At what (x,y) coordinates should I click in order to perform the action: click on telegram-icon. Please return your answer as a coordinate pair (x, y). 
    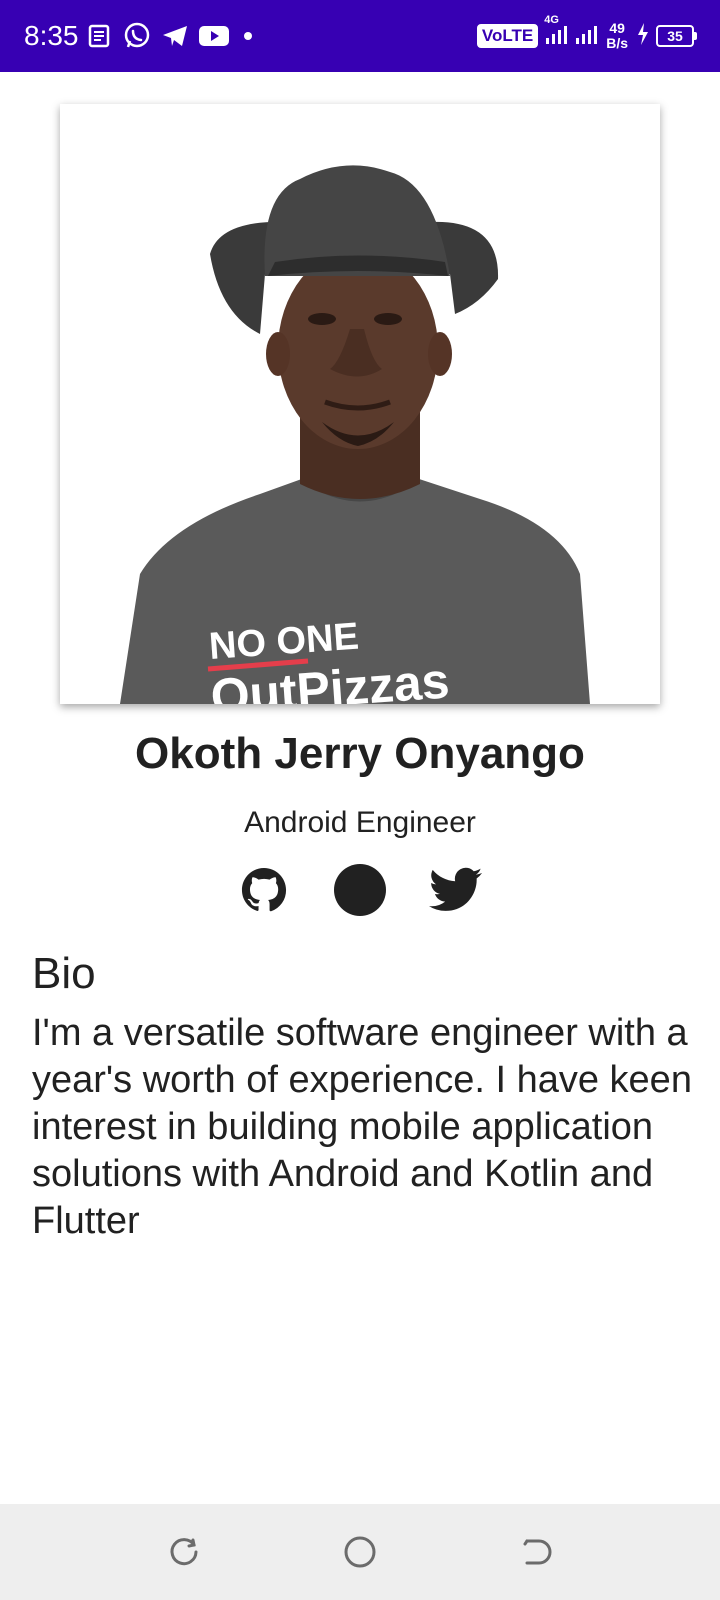
    Looking at the image, I should click on (175, 36).